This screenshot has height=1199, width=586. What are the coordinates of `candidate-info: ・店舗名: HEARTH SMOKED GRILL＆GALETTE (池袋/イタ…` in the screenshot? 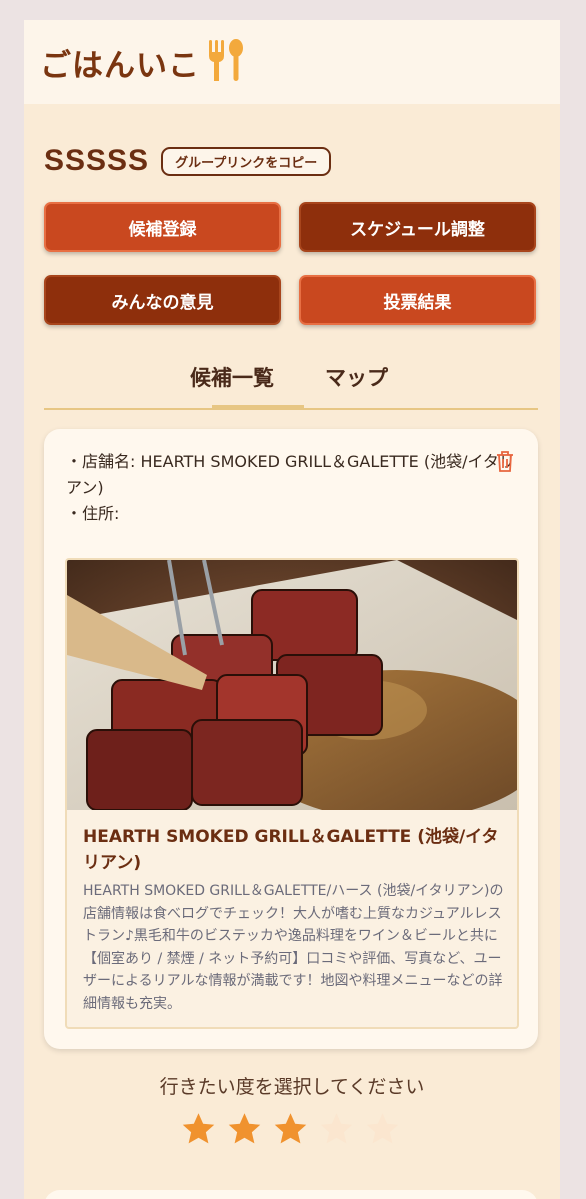 It's located at (296, 488).